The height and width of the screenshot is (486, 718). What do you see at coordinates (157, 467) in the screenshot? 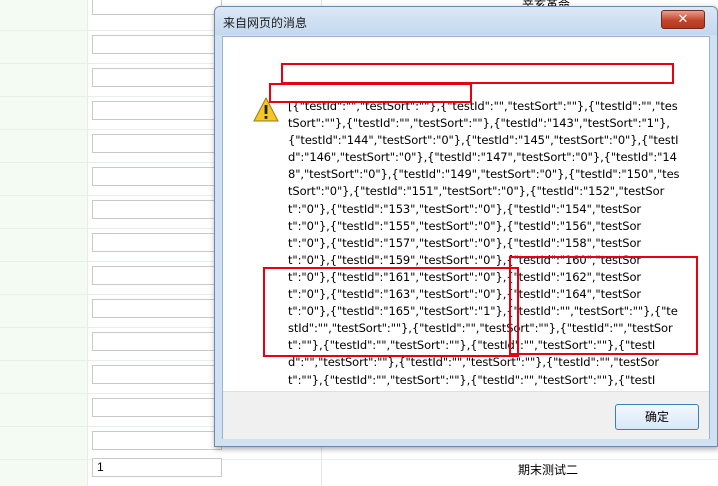
I see `row-input: 1` at bounding box center [157, 467].